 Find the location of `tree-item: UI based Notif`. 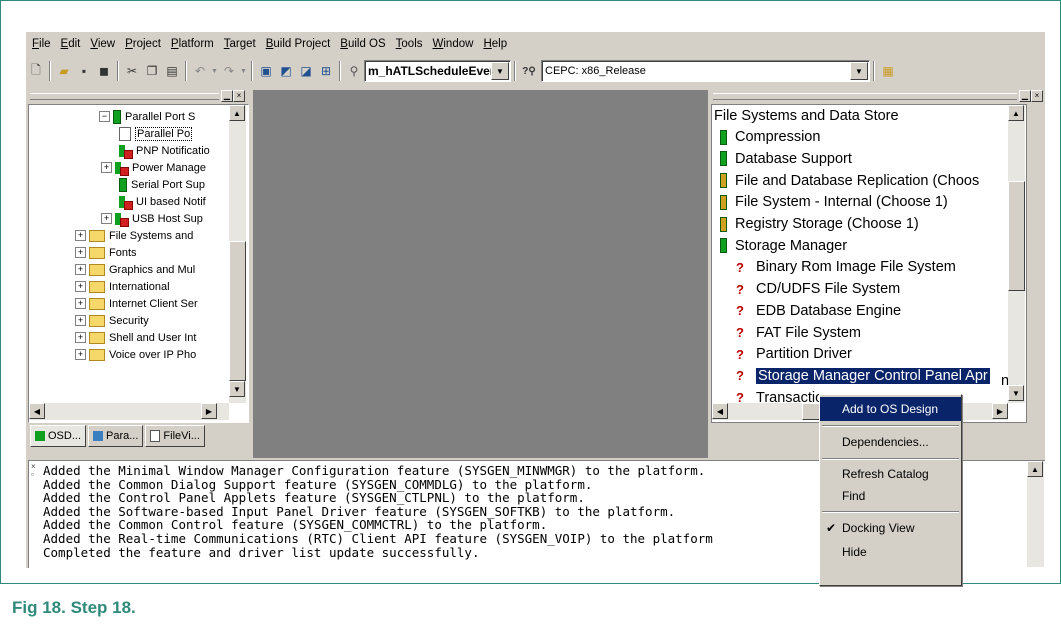

tree-item: UI based Notif is located at coordinates (162, 201).